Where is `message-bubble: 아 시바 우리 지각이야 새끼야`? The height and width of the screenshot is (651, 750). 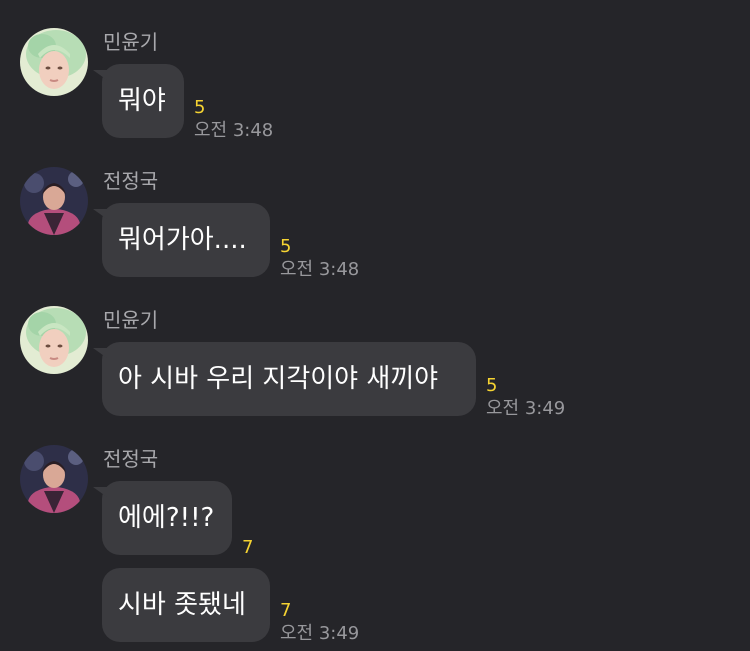 message-bubble: 아 시바 우리 지각이야 새끼야 is located at coordinates (284, 379).